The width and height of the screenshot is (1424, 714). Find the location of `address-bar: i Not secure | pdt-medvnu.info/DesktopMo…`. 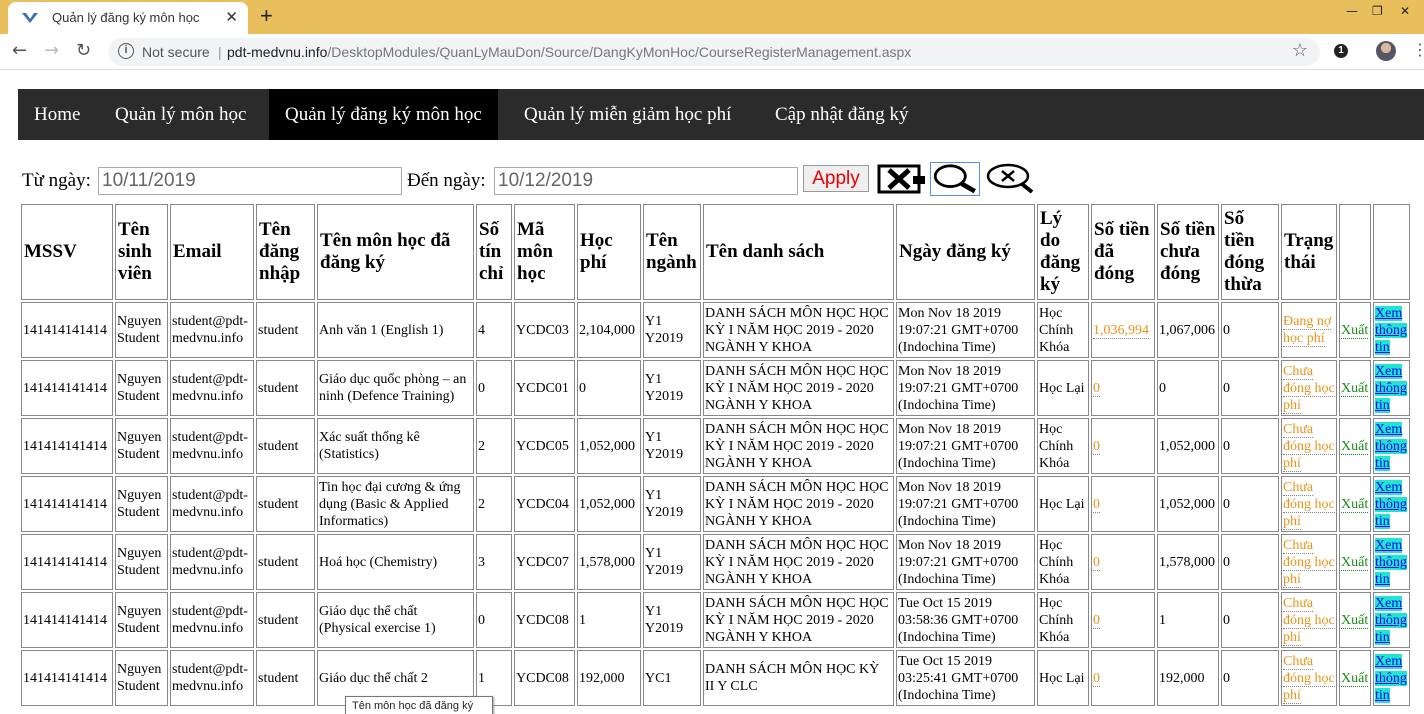

address-bar: i Not secure | pdt-medvnu.info/DesktopMo… is located at coordinates (714, 52).